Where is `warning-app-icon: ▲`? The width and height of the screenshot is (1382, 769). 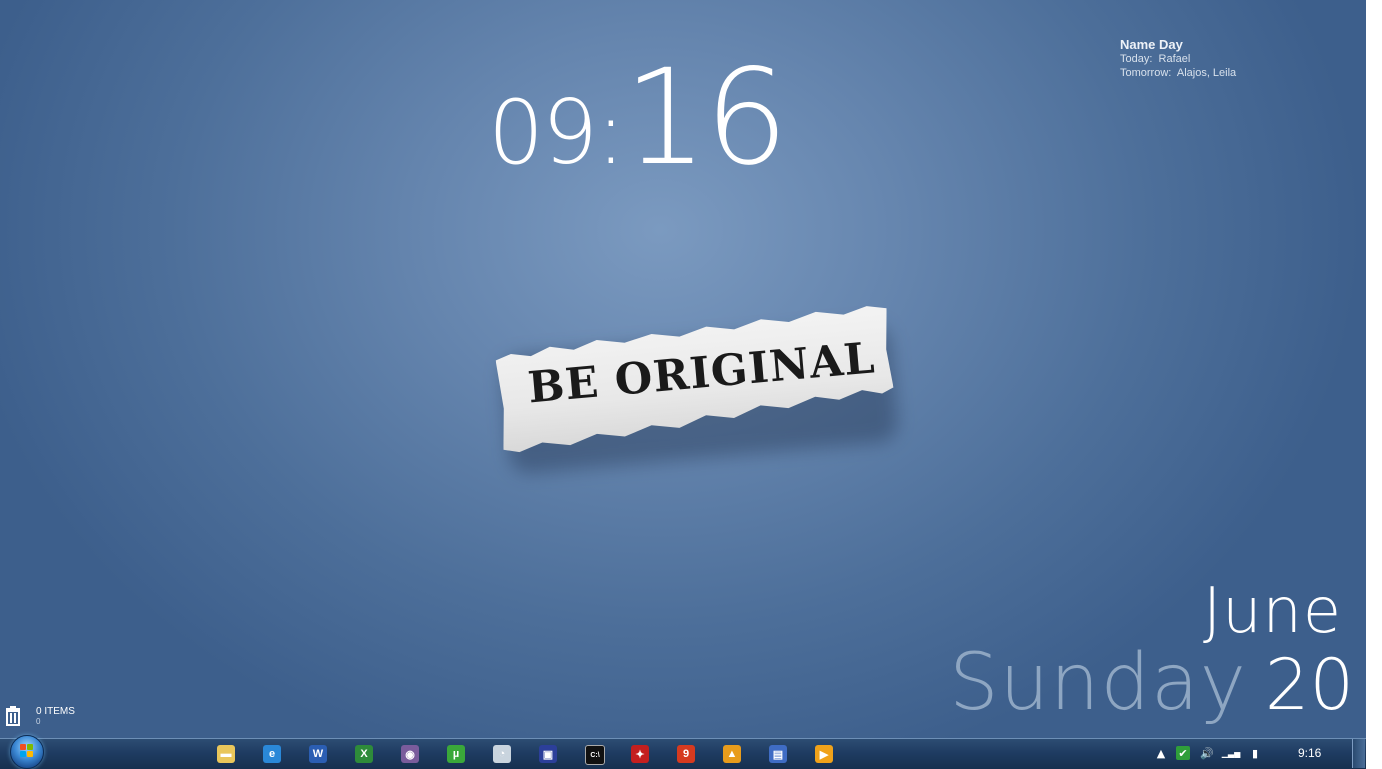 warning-app-icon: ▲ is located at coordinates (732, 754).